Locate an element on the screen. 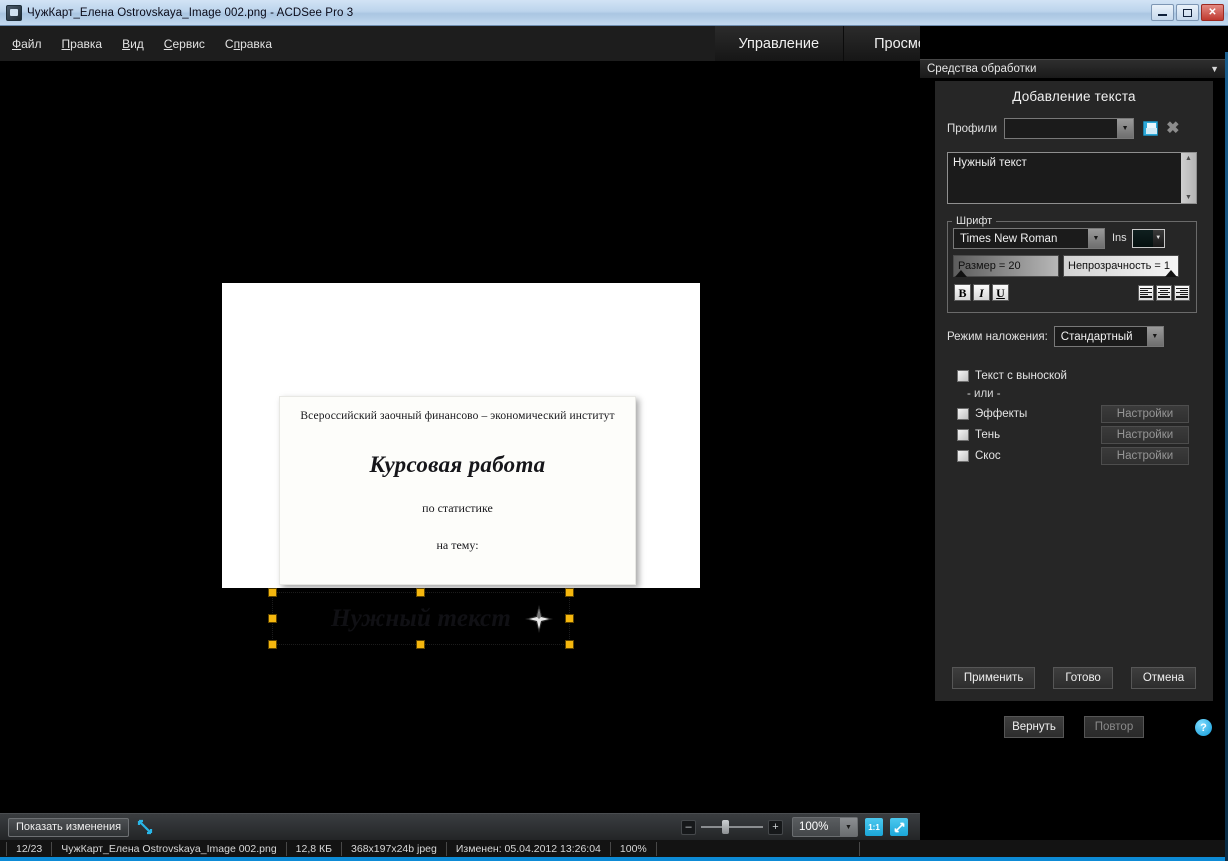 The height and width of the screenshot is (861, 1228). panel-header-title: Средства обработки is located at coordinates (982, 69).